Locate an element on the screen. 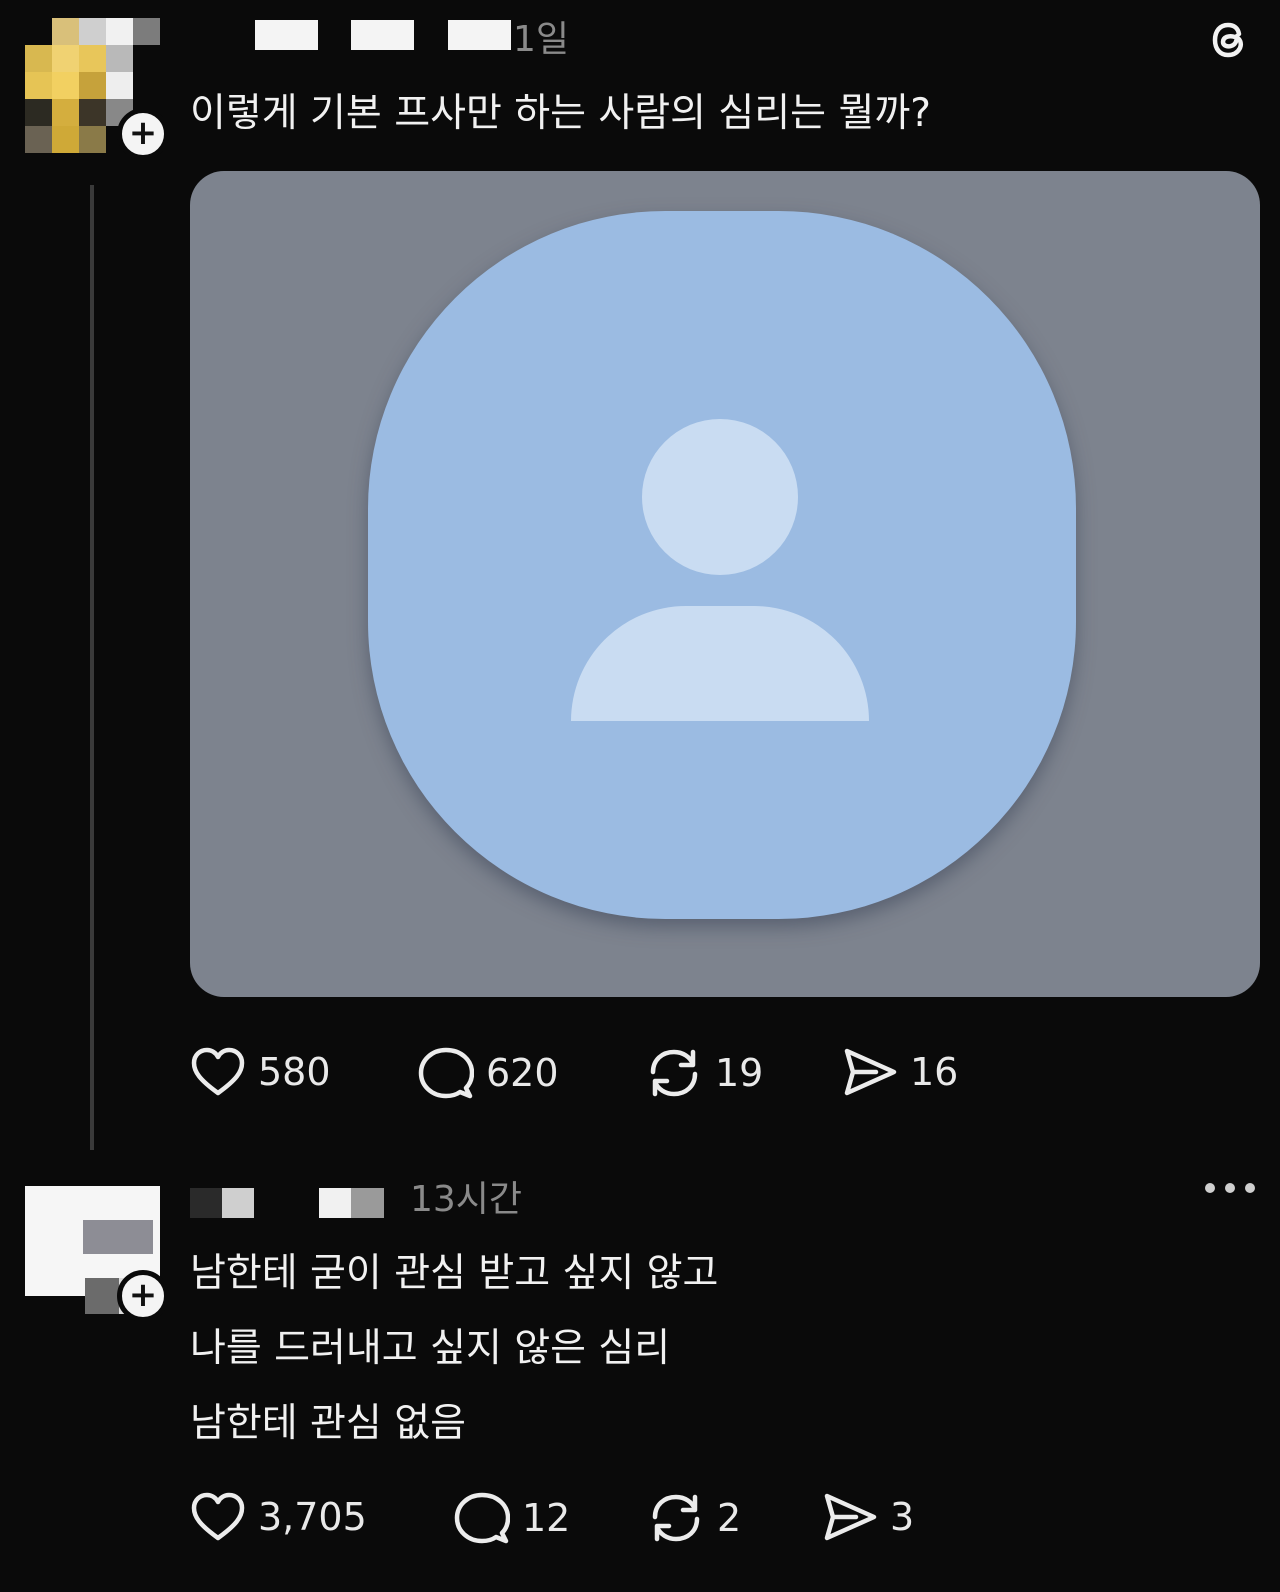 The image size is (1280, 1592). repost-button: 2 is located at coordinates (694, 1518).